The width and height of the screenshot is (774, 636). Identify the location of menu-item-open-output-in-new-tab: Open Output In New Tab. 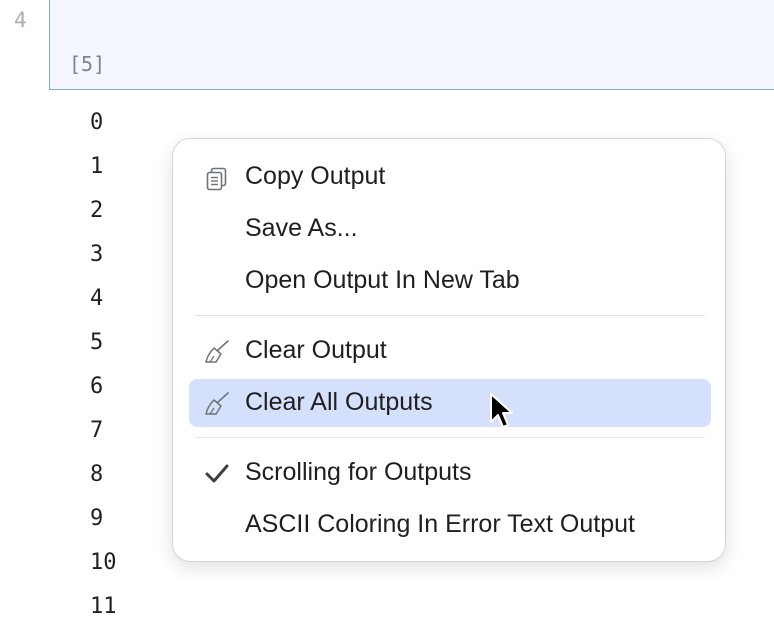
(450, 281).